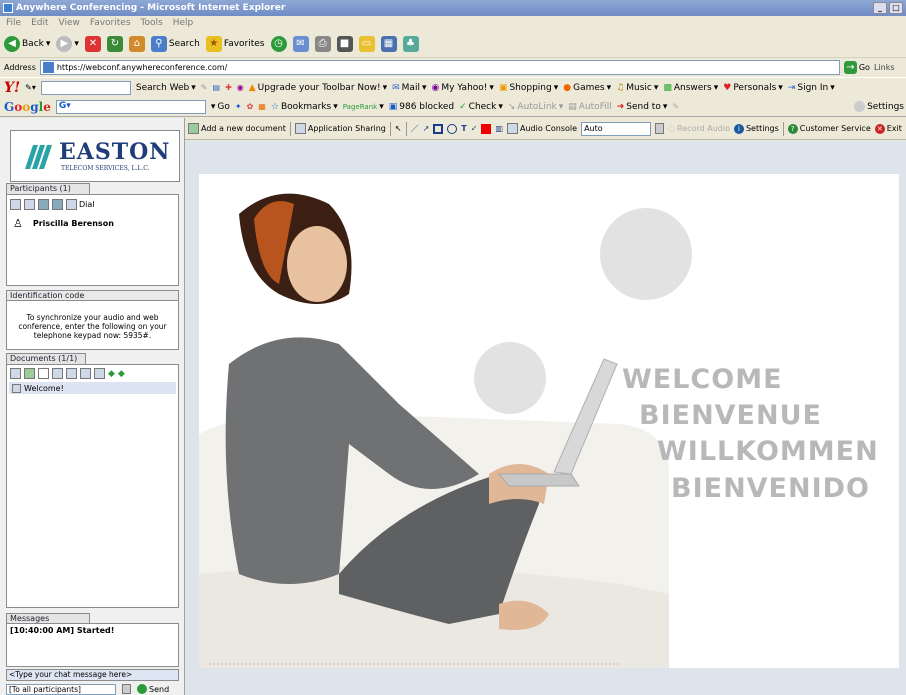  What do you see at coordinates (690, 88) in the screenshot?
I see `answers-link: ▩ Answers ▾` at bounding box center [690, 88].